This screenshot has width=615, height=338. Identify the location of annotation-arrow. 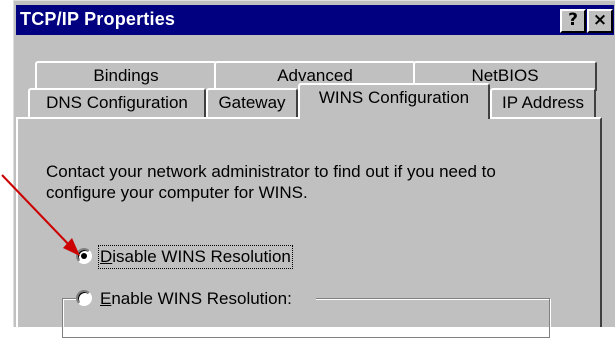
(40, 215).